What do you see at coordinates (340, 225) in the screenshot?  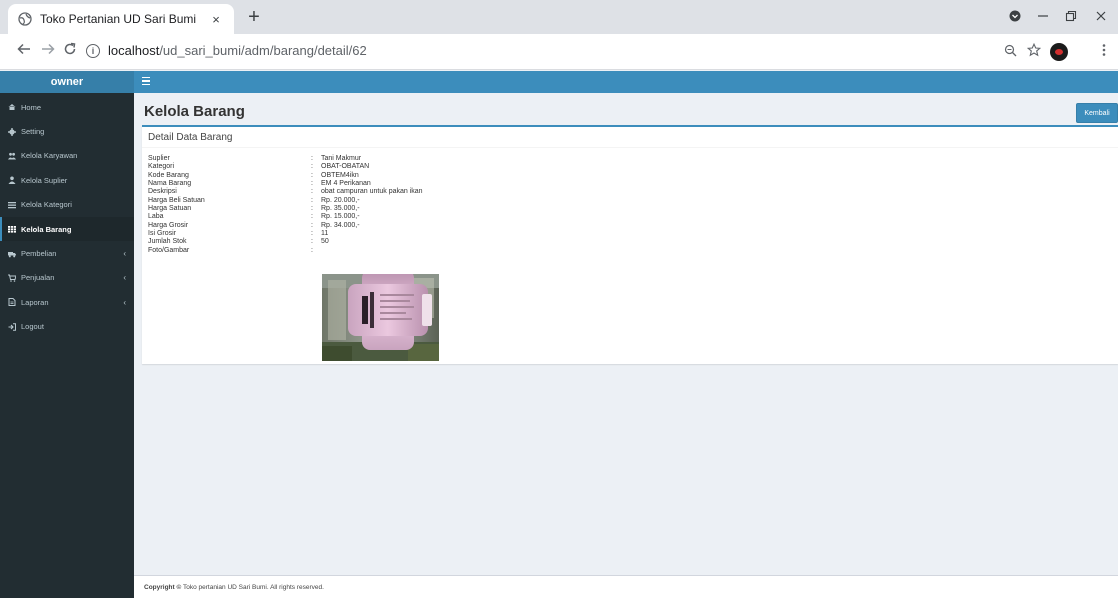 I see `detail-value: Rp. 34.000,-` at bounding box center [340, 225].